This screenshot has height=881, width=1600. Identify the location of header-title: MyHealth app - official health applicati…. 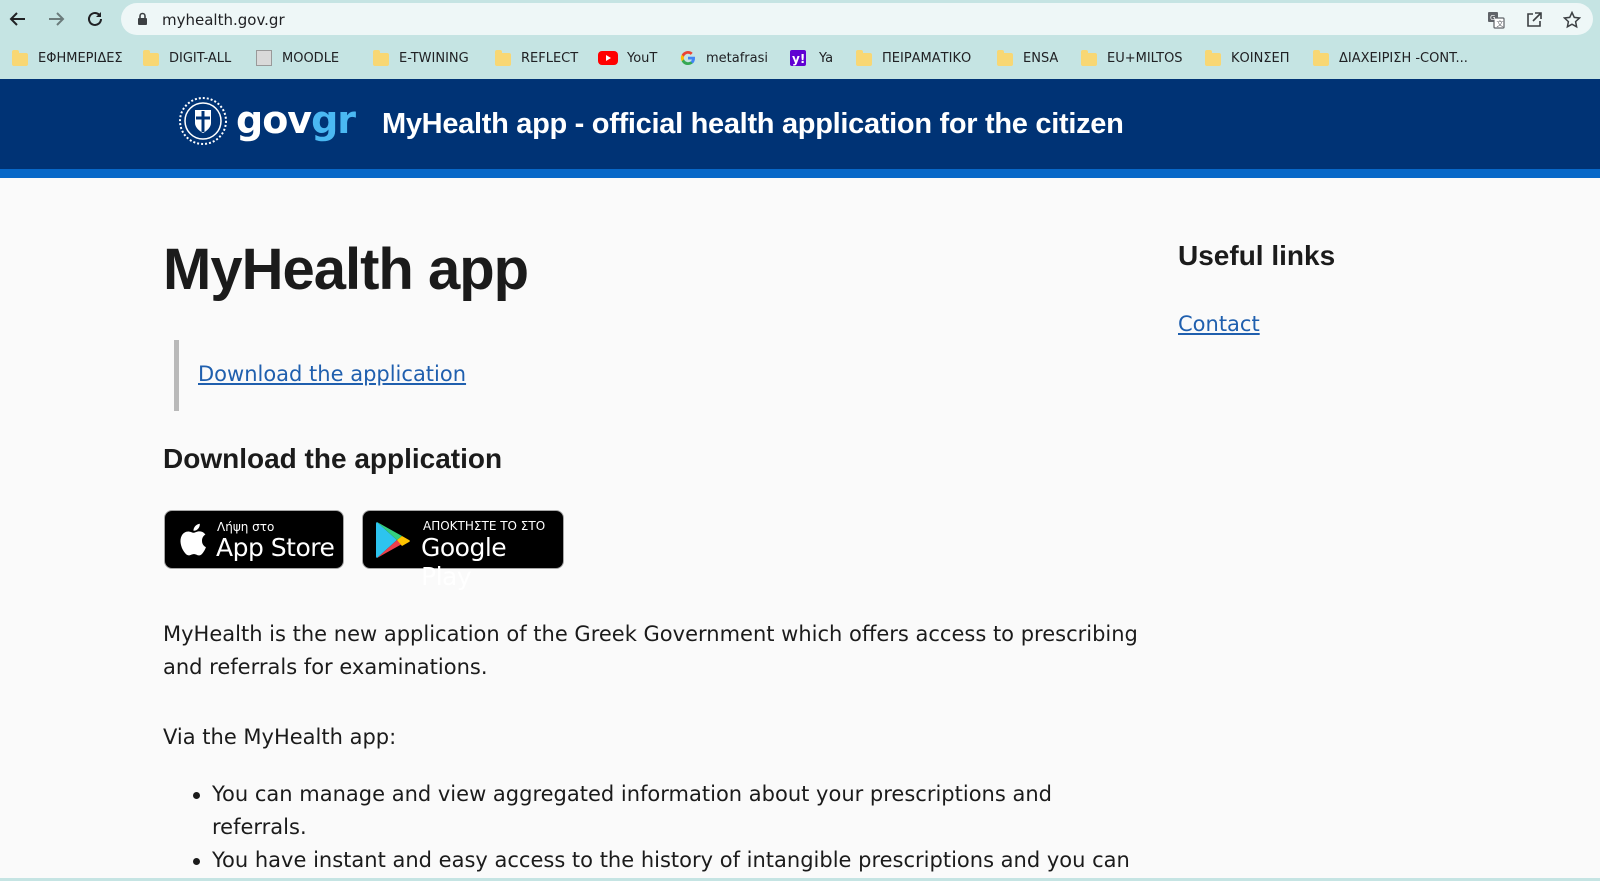
(753, 124).